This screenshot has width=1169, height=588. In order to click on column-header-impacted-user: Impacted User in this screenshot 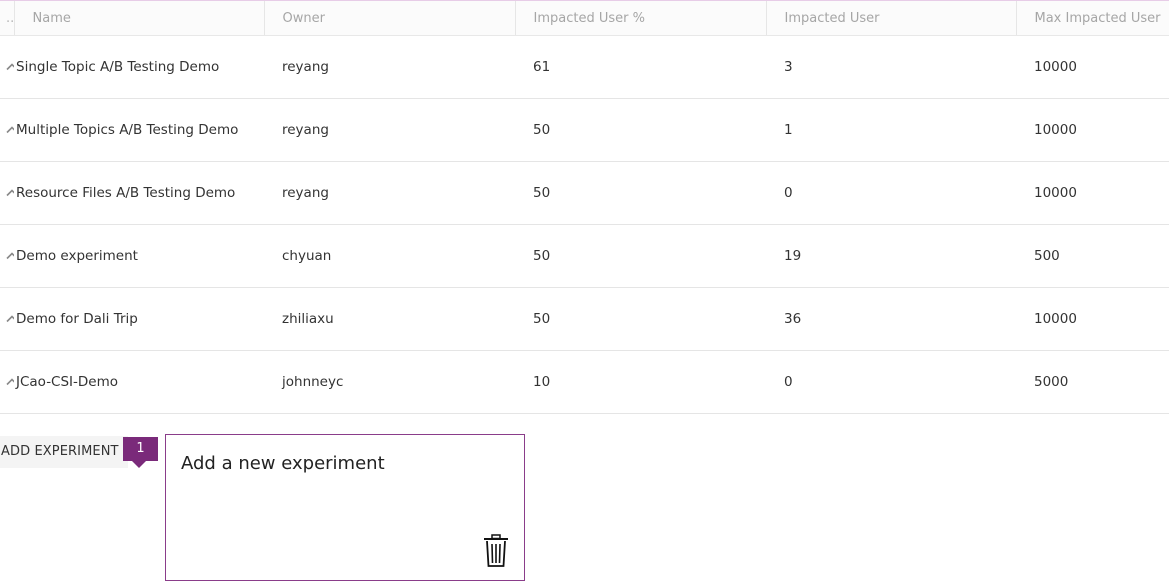, I will do `click(891, 18)`.